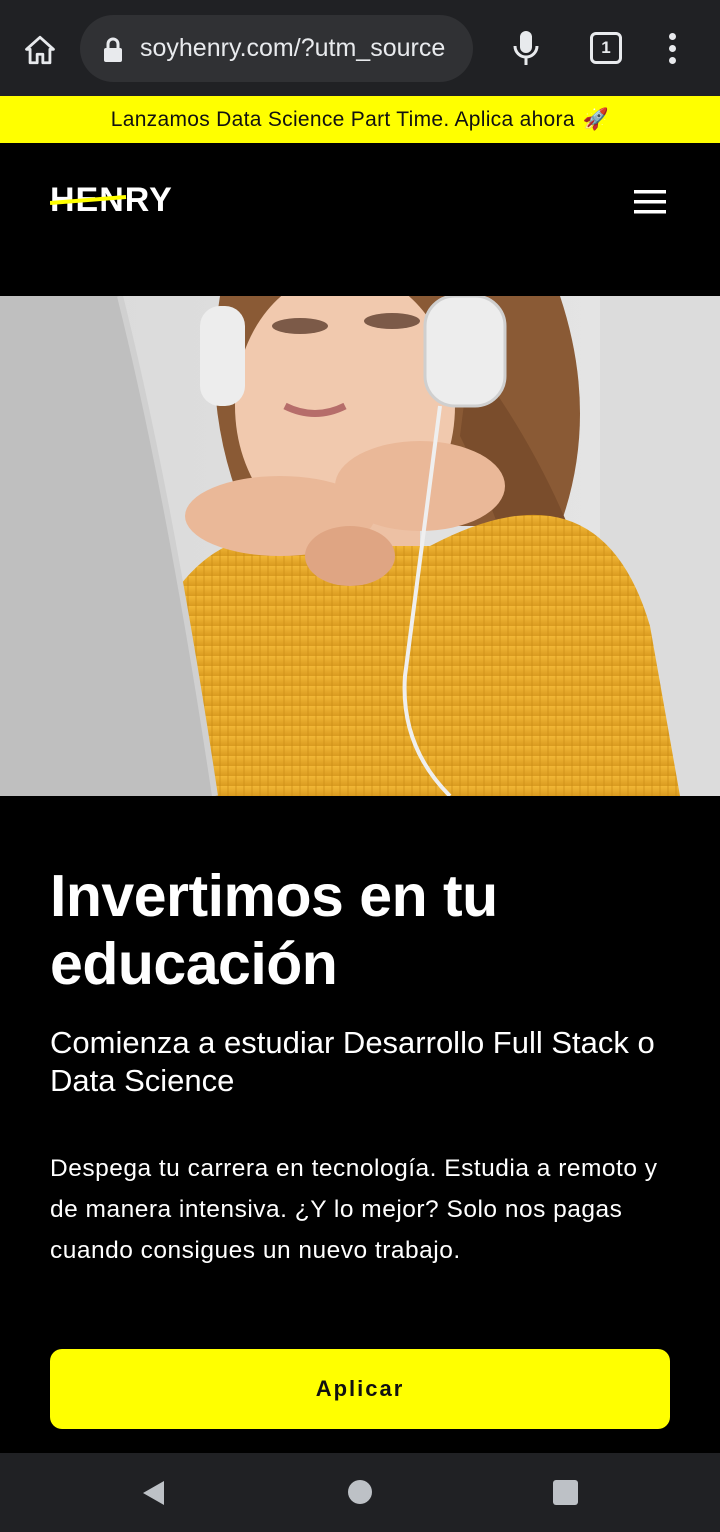 The image size is (720, 1532). What do you see at coordinates (124, 201) in the screenshot?
I see `henry-logo: HENRY` at bounding box center [124, 201].